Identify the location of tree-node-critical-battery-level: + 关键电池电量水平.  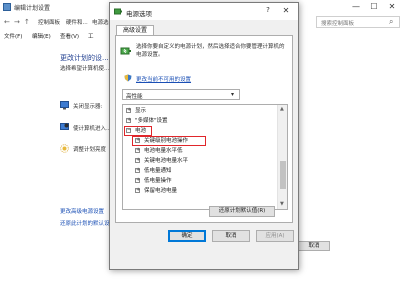
(200, 161).